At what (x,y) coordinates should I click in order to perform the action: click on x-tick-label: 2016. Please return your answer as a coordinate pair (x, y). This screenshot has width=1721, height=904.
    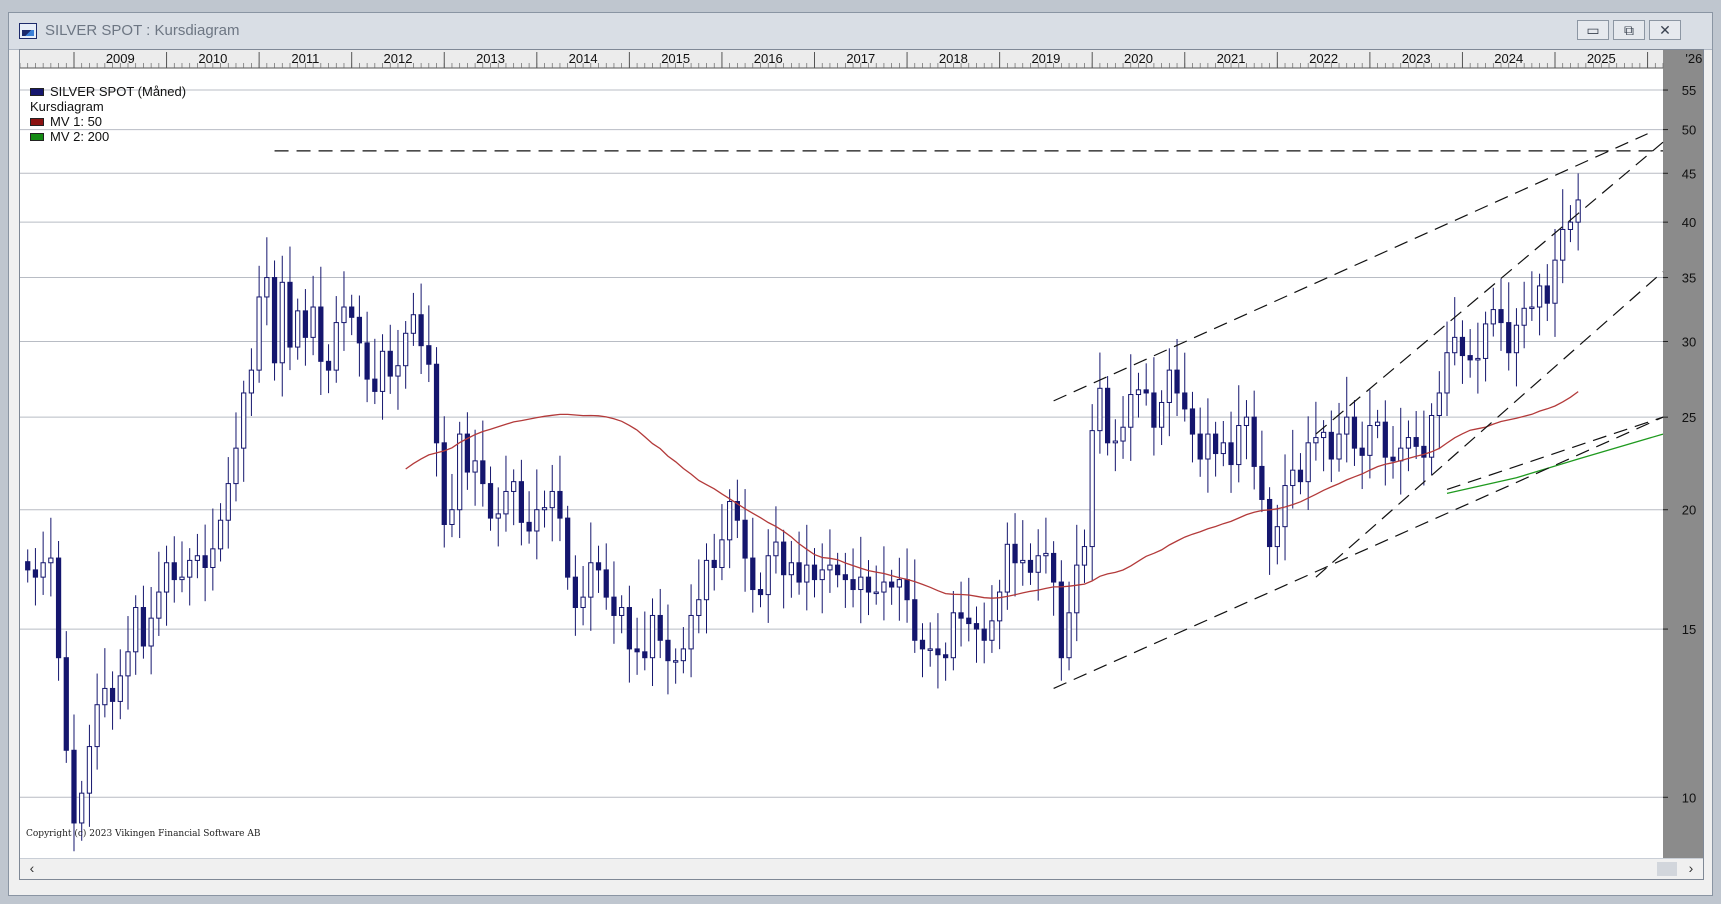
    Looking at the image, I should click on (768, 58).